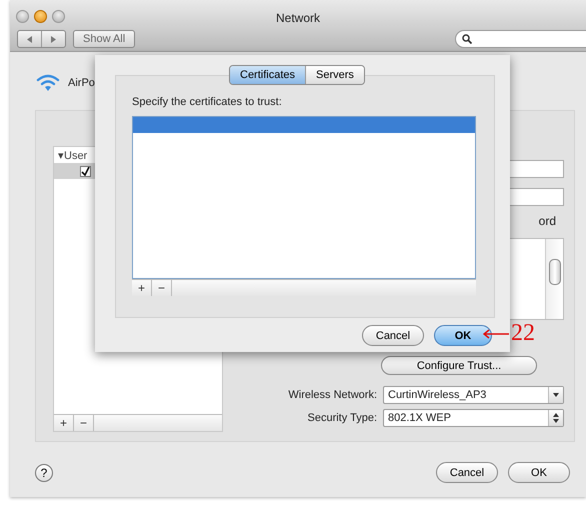 This screenshot has width=586, height=512. What do you see at coordinates (29, 39) in the screenshot?
I see `back-icon` at bounding box center [29, 39].